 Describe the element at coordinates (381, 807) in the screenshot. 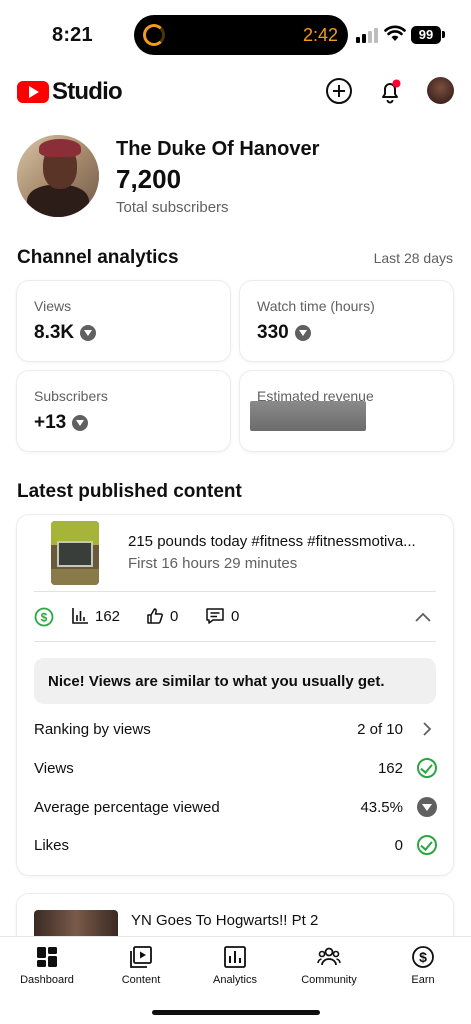

I see `row-value: 43.5%` at that location.